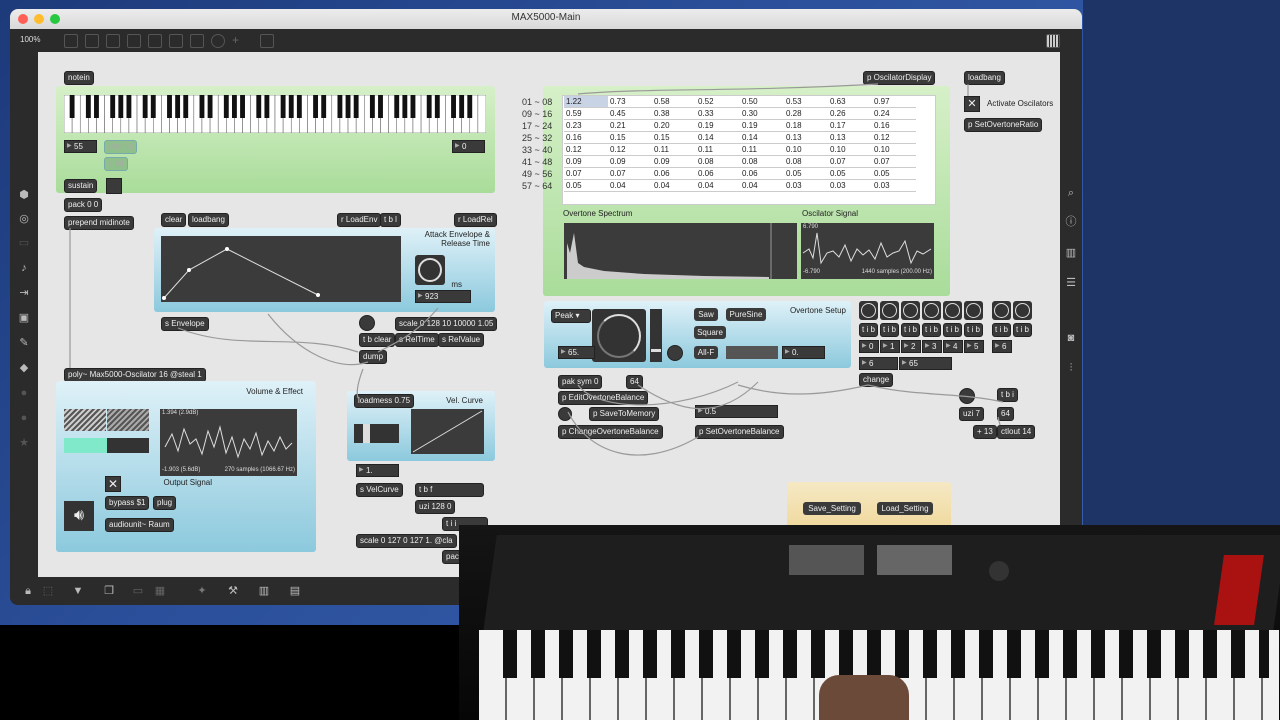 Image resolution: width=1280 pixels, height=720 pixels. What do you see at coordinates (674, 114) in the screenshot?
I see `table-cell: 0.38` at bounding box center [674, 114].